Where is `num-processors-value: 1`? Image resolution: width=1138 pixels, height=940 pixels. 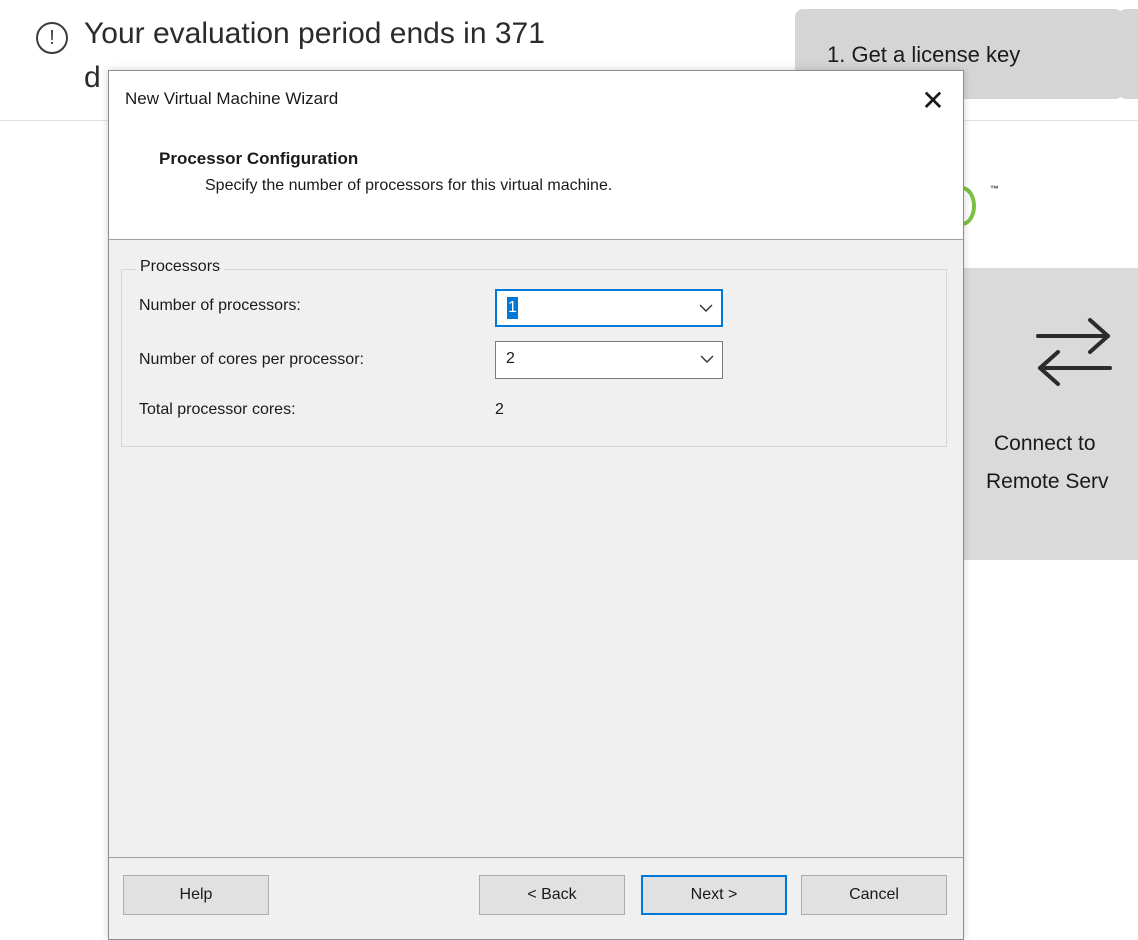
num-processors-value: 1 is located at coordinates (512, 308).